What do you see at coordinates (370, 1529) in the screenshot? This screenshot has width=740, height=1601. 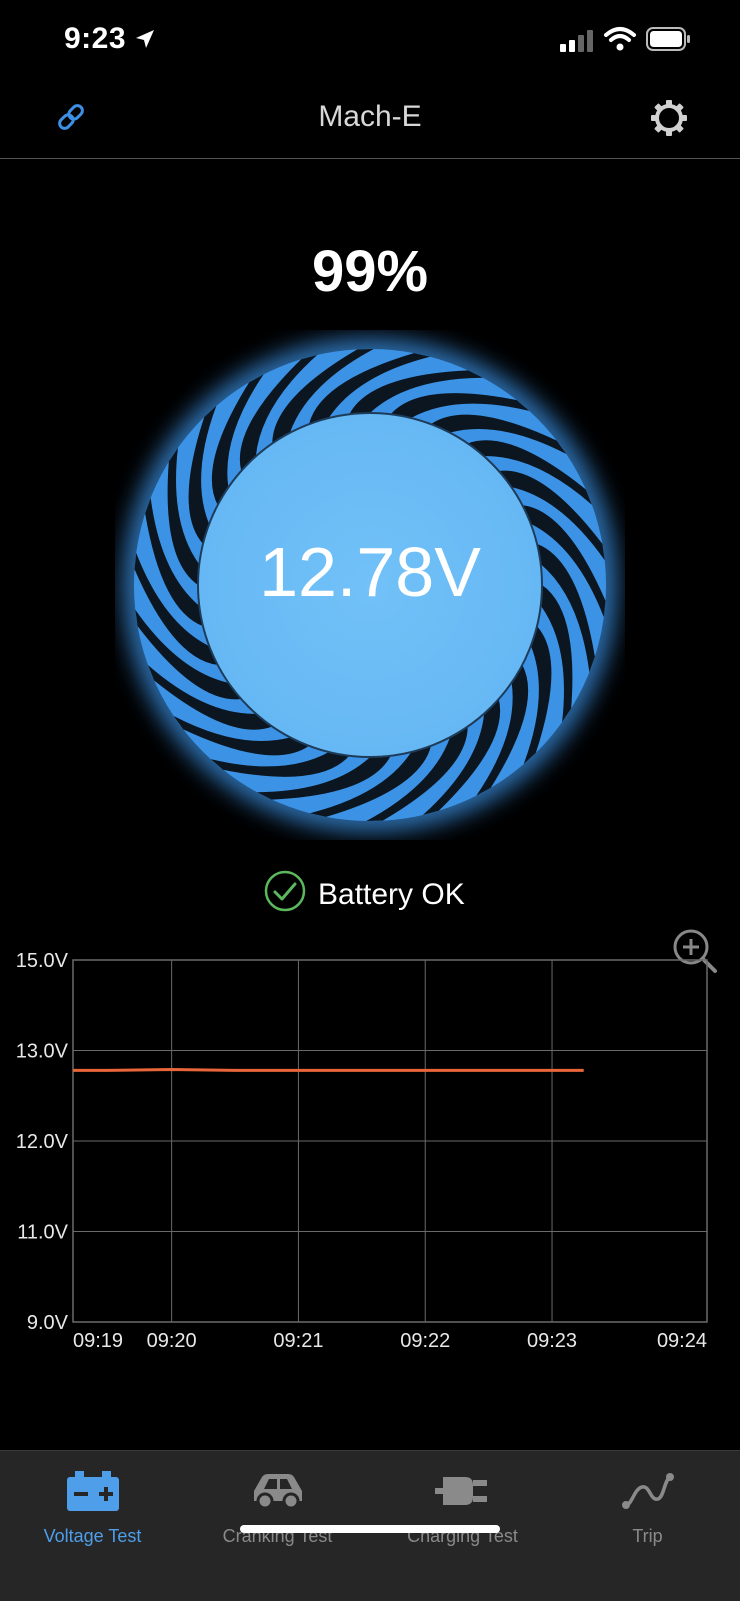 I see `home-indicator` at bounding box center [370, 1529].